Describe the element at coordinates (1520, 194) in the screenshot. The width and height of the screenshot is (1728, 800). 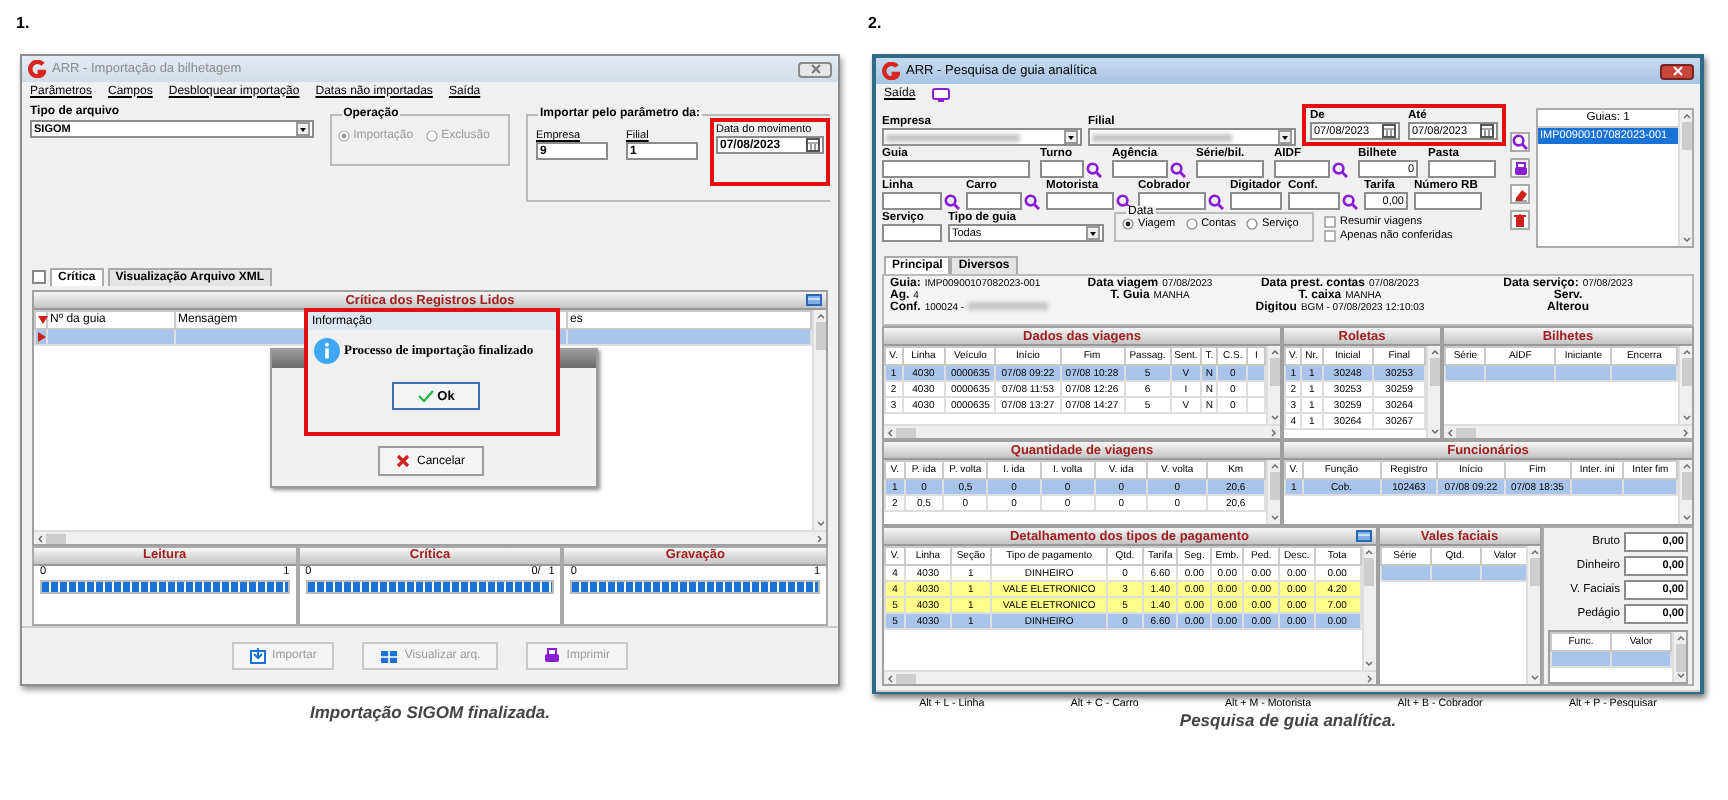
I see `clear-button` at that location.